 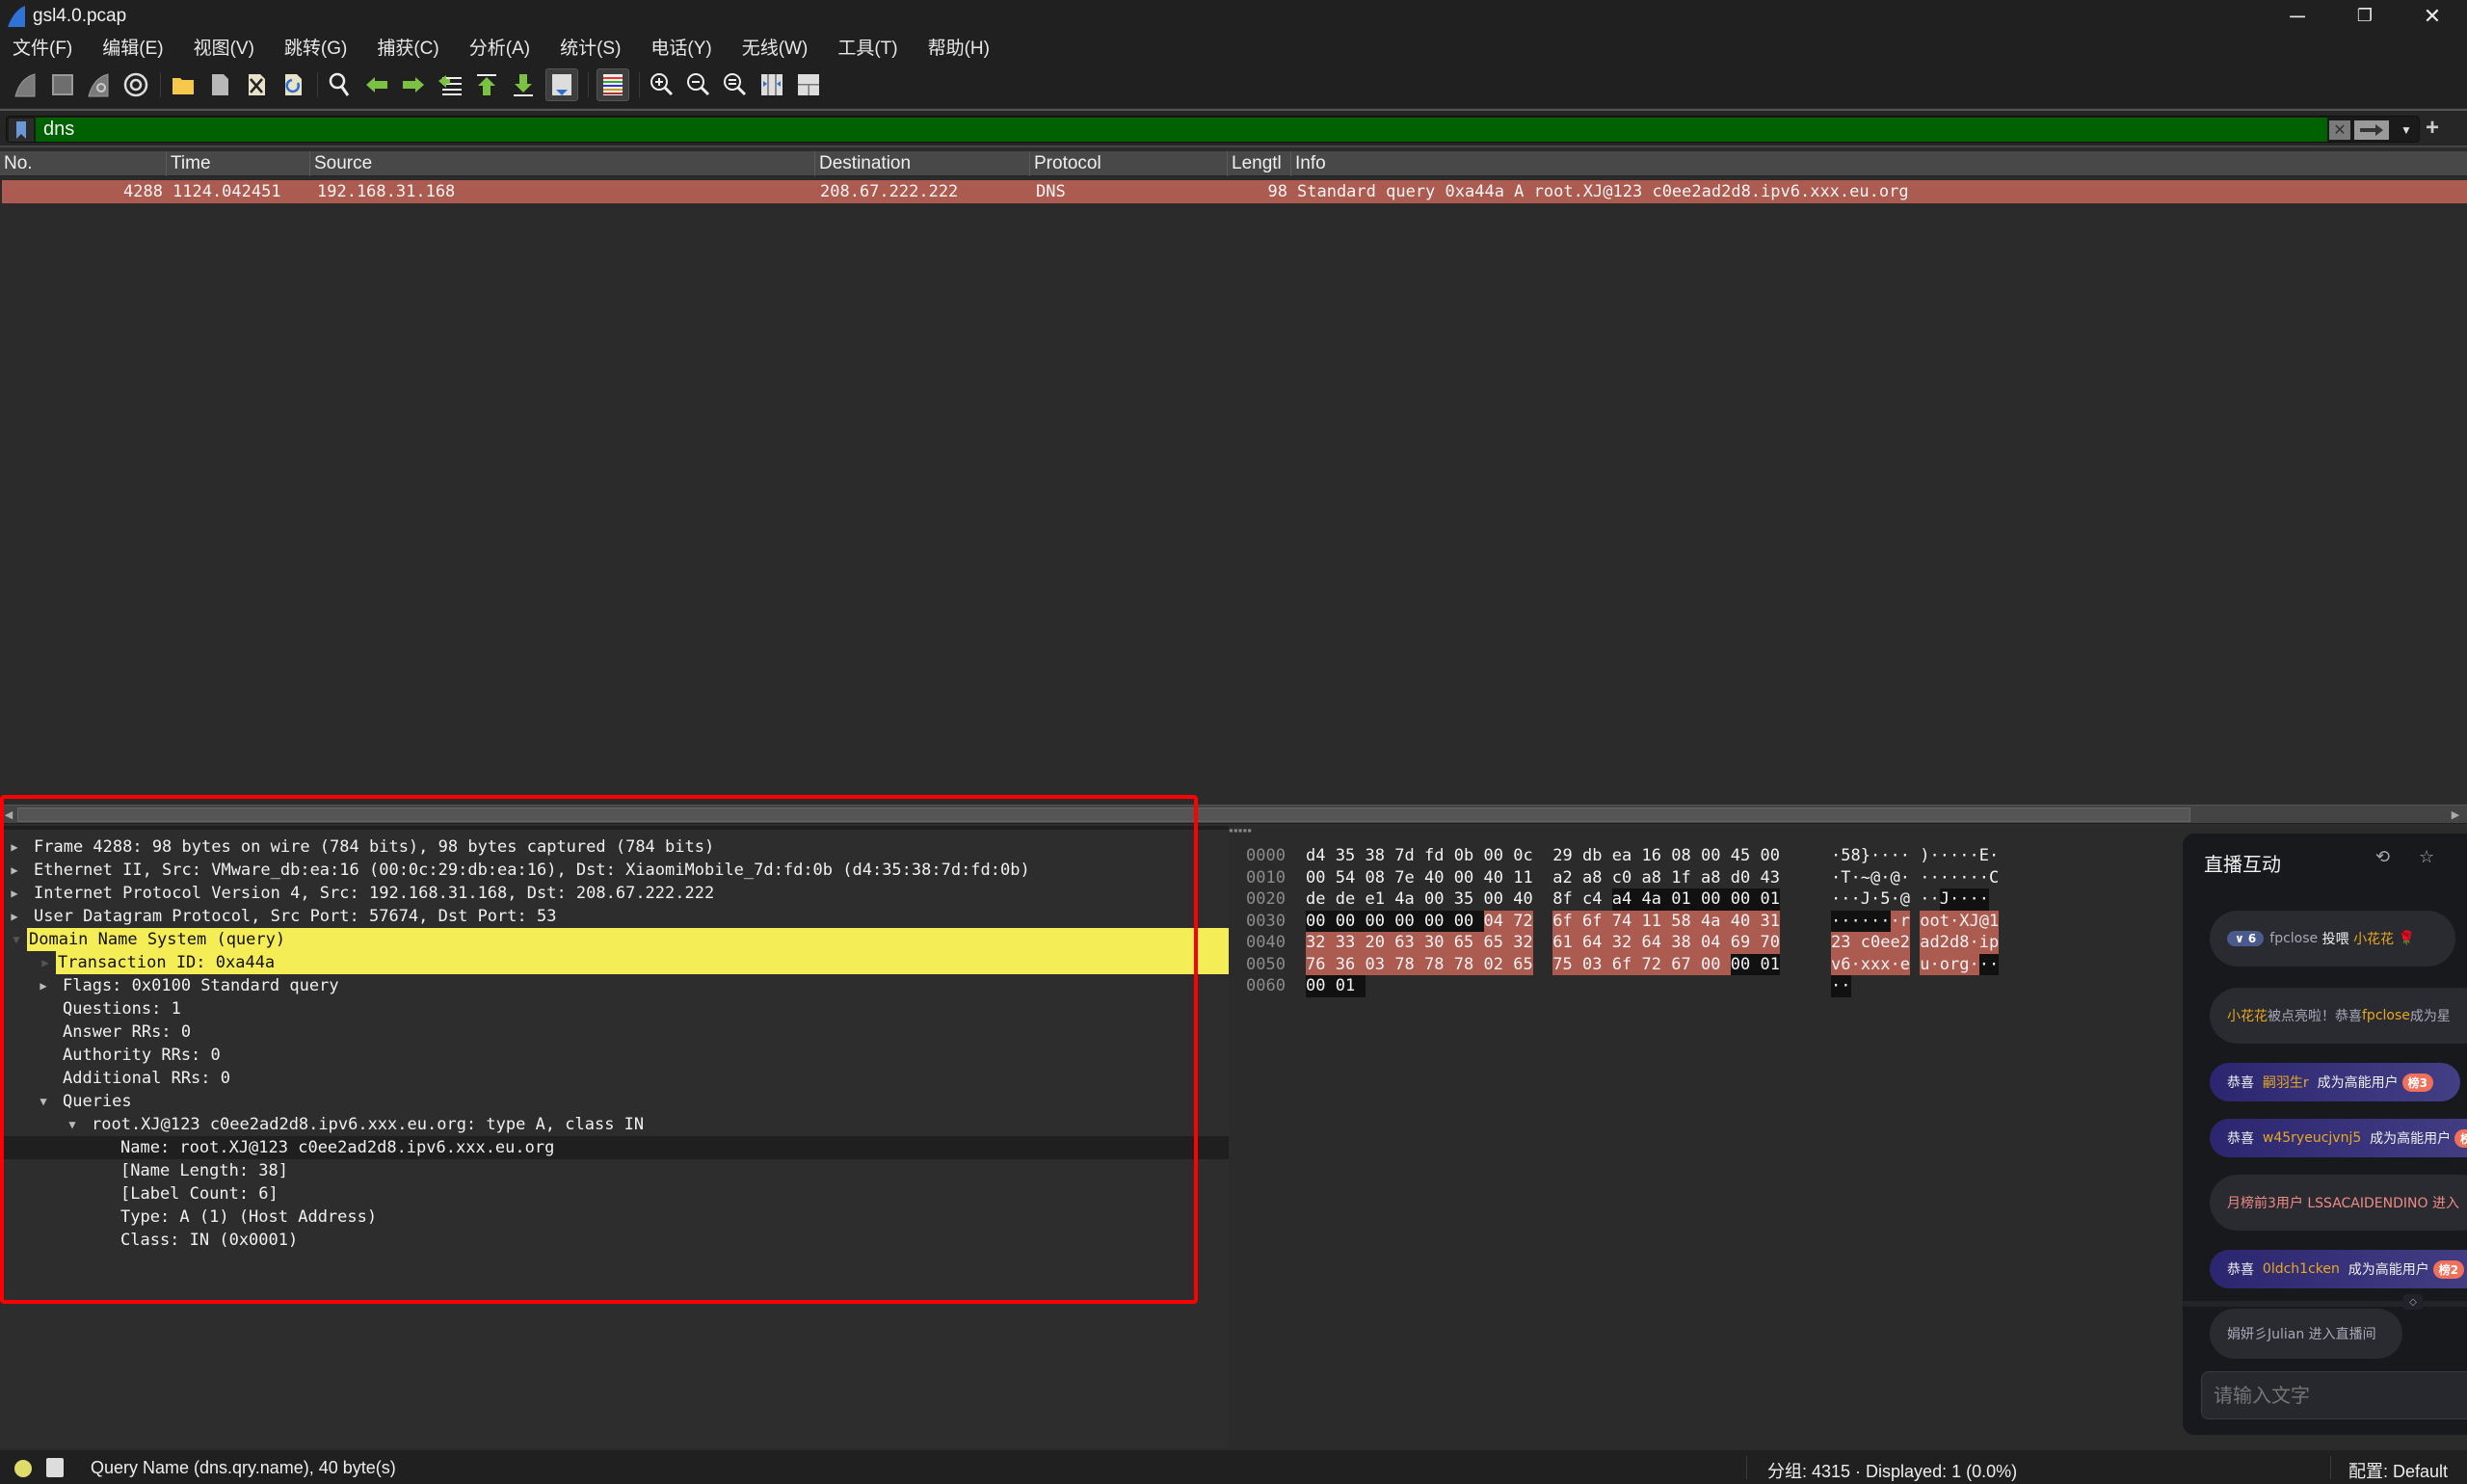 I want to click on expert-info-status-icon, so click(x=23, y=1468).